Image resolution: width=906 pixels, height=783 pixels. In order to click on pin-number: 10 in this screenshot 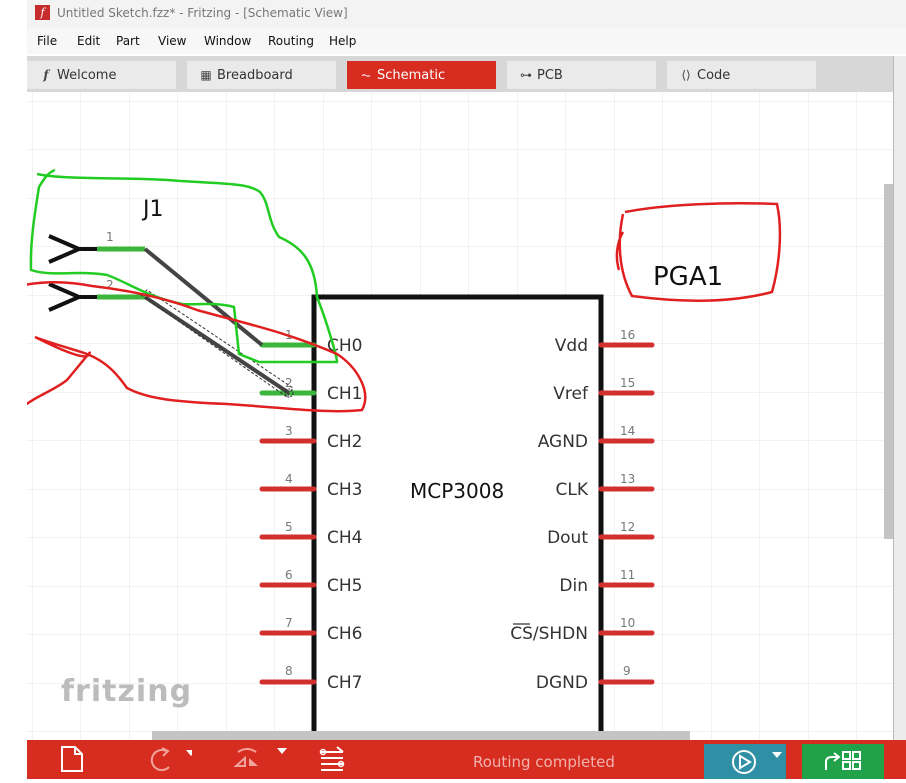, I will do `click(627, 623)`.